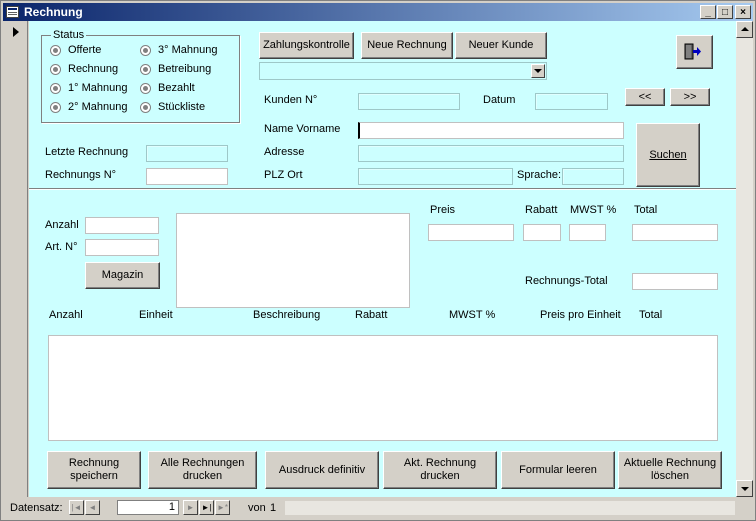 The image size is (756, 521). I want to click on form-icon, so click(12, 12).